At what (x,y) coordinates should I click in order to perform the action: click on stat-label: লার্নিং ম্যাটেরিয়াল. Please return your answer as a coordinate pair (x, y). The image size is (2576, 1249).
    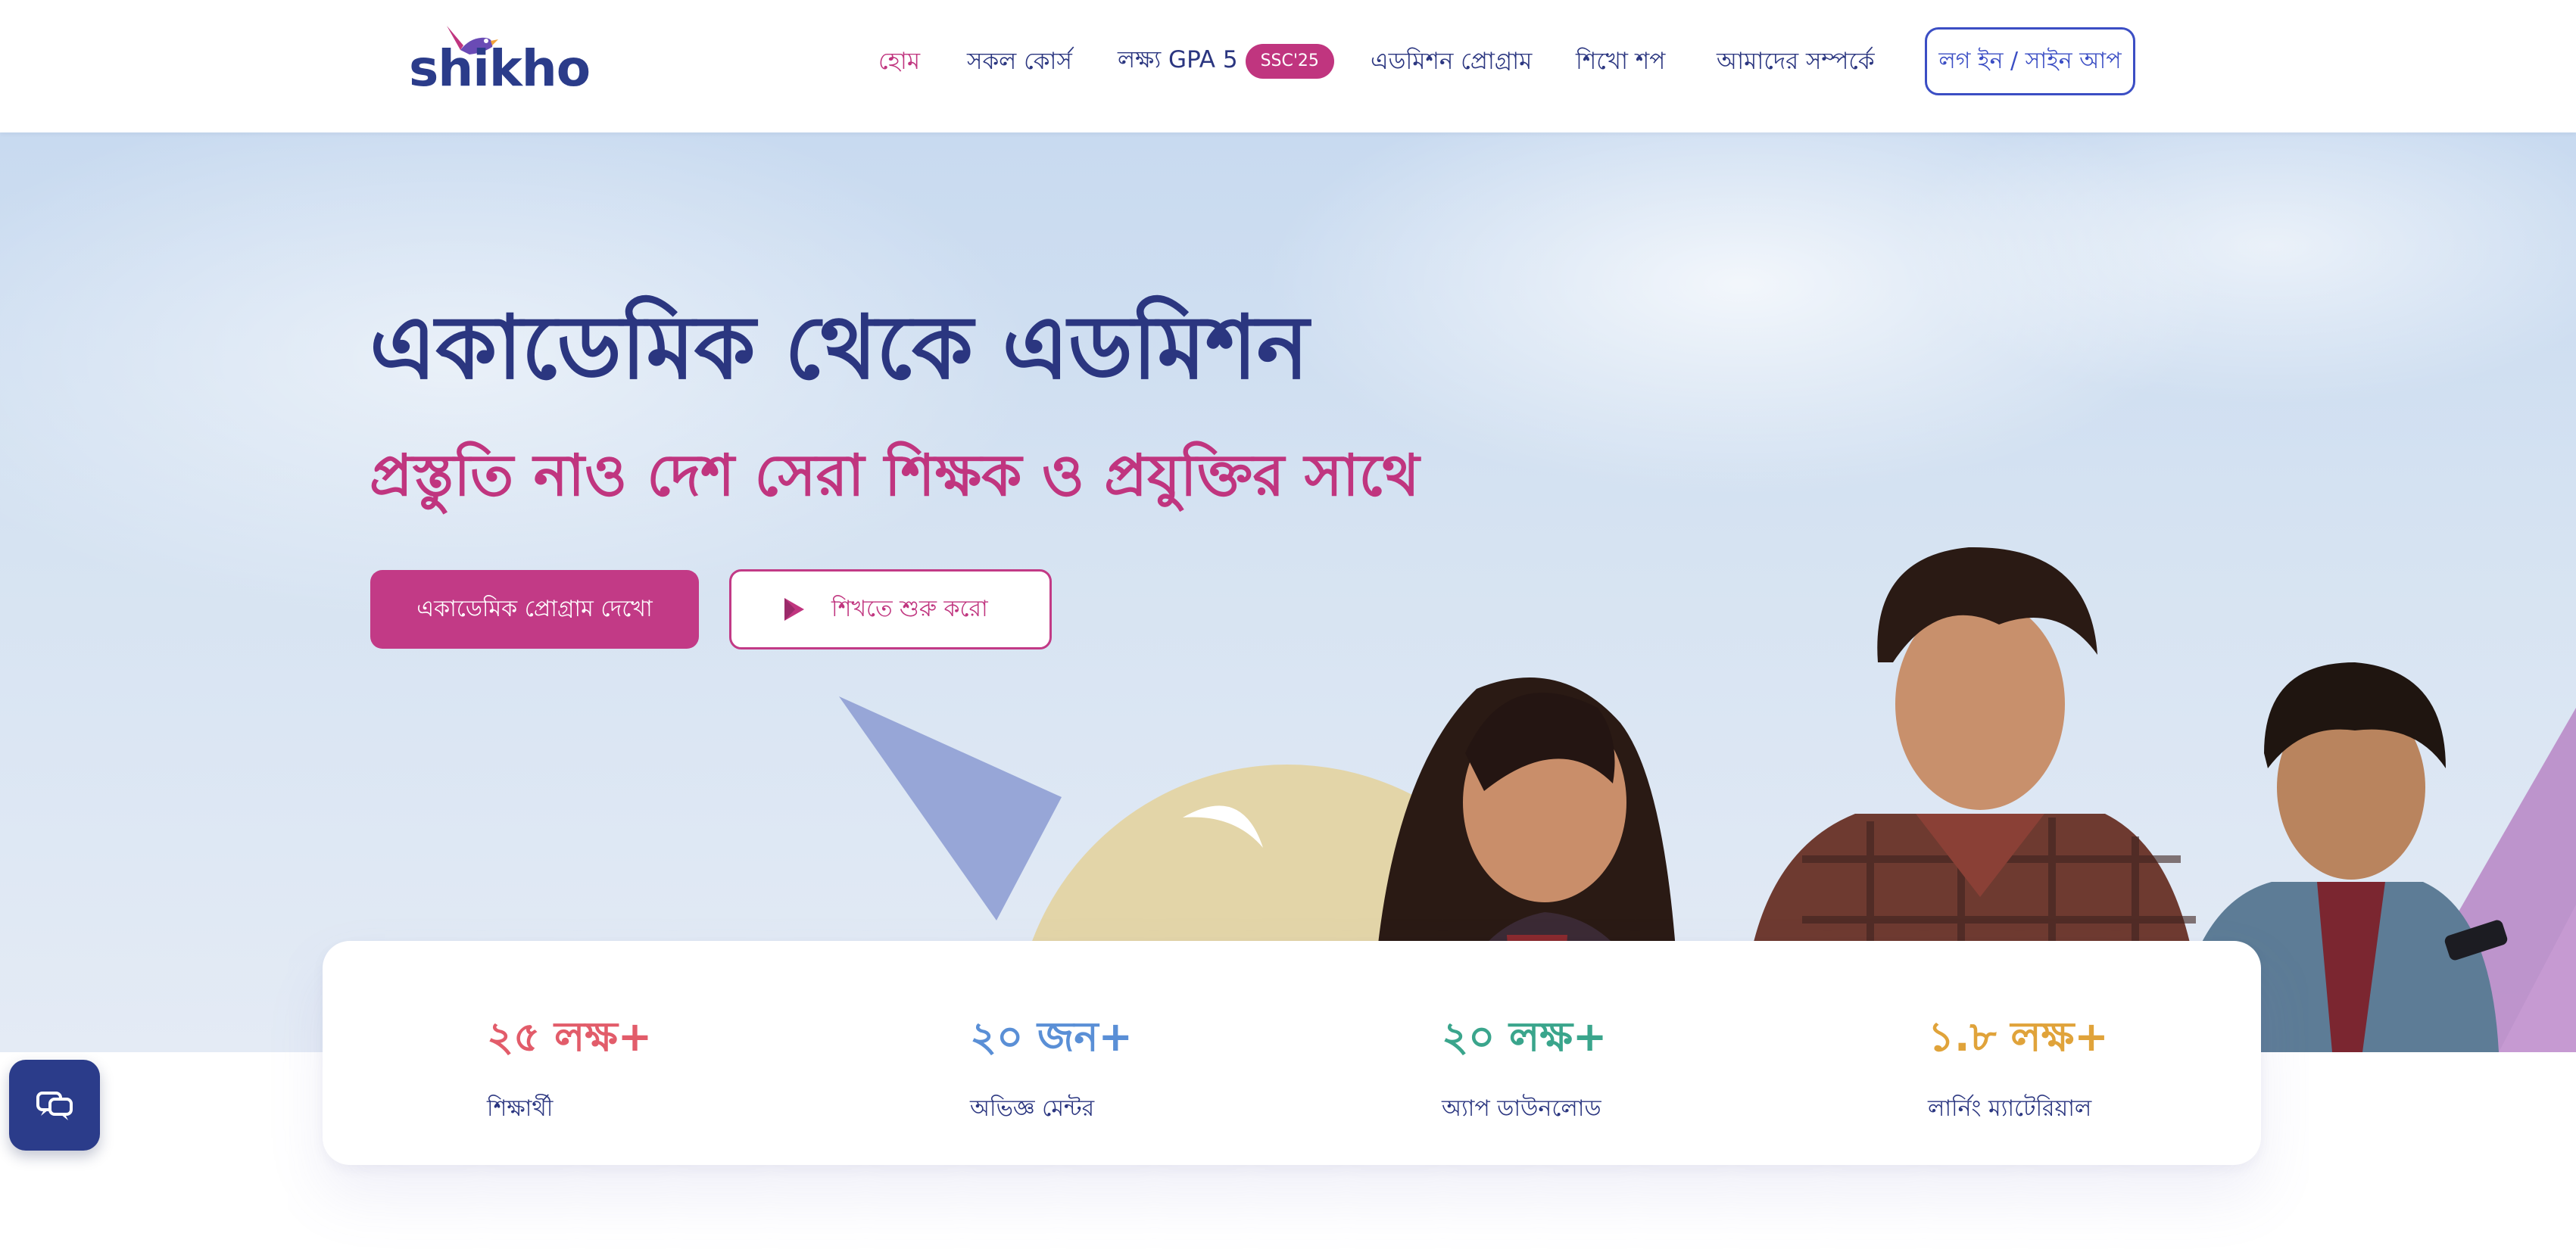
    Looking at the image, I should click on (2010, 1108).